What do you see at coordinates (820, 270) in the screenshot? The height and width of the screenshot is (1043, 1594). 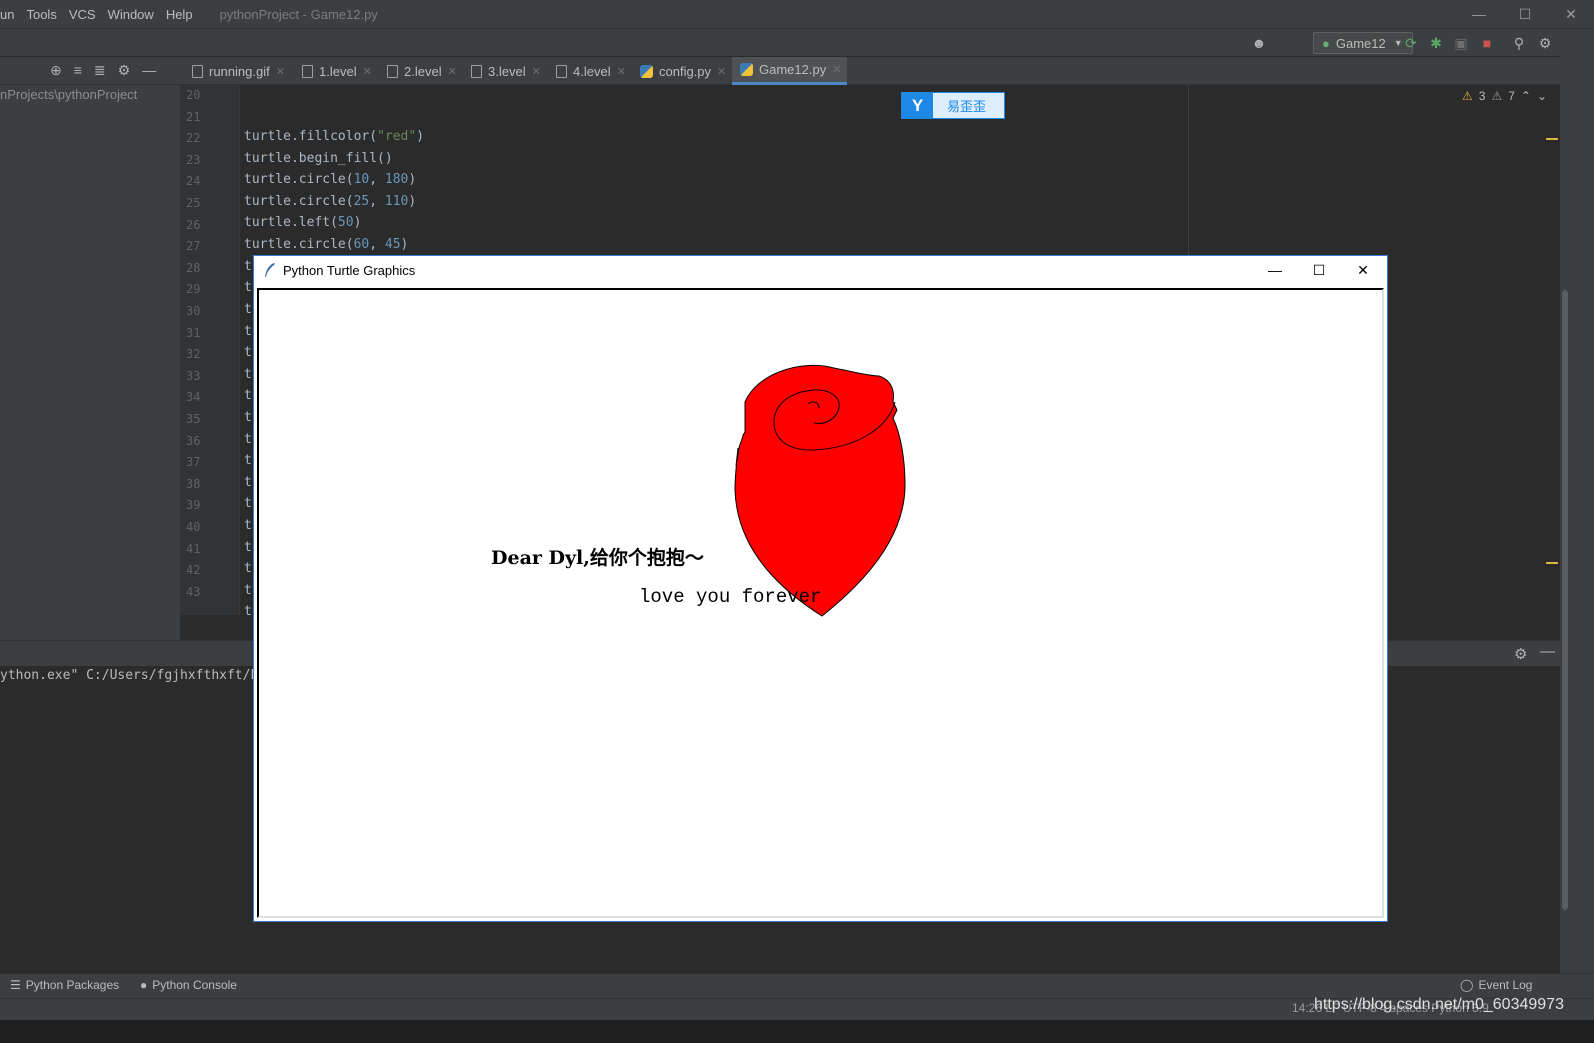 I see `turtle-titlebar: Python Turtle Graphics — ☐ ✕` at bounding box center [820, 270].